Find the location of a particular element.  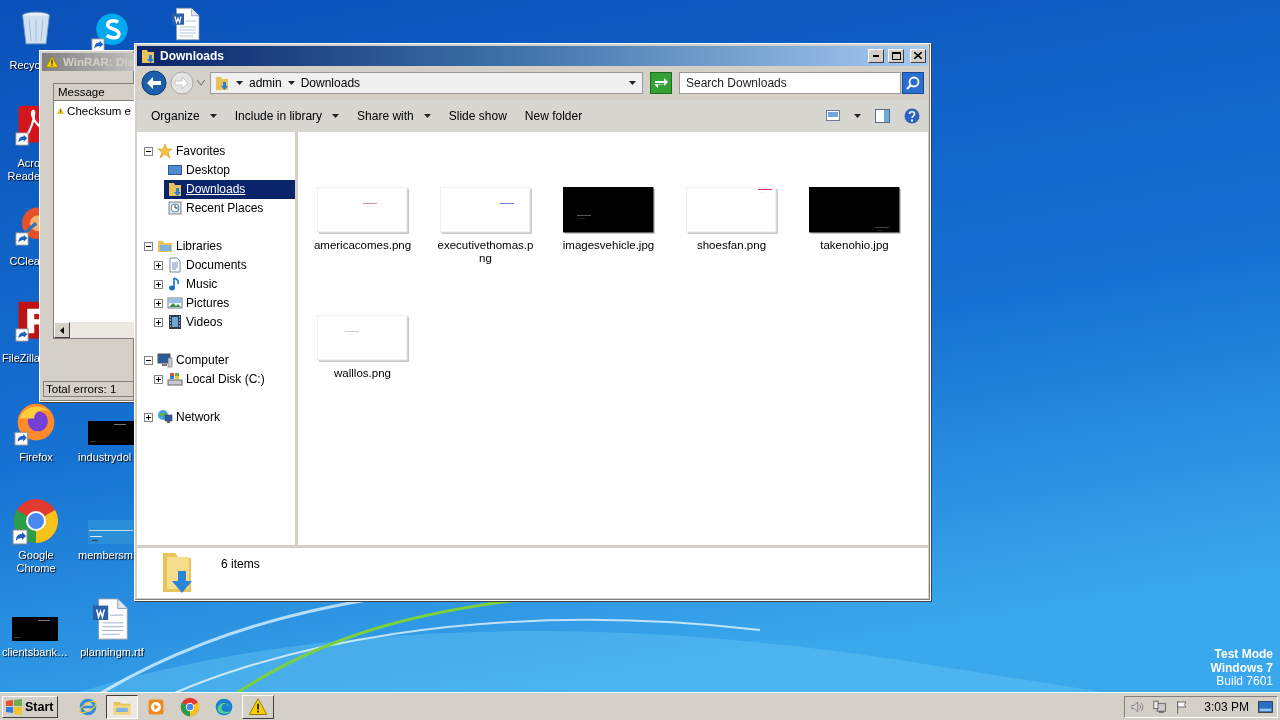

search-icon is located at coordinates (913, 82).